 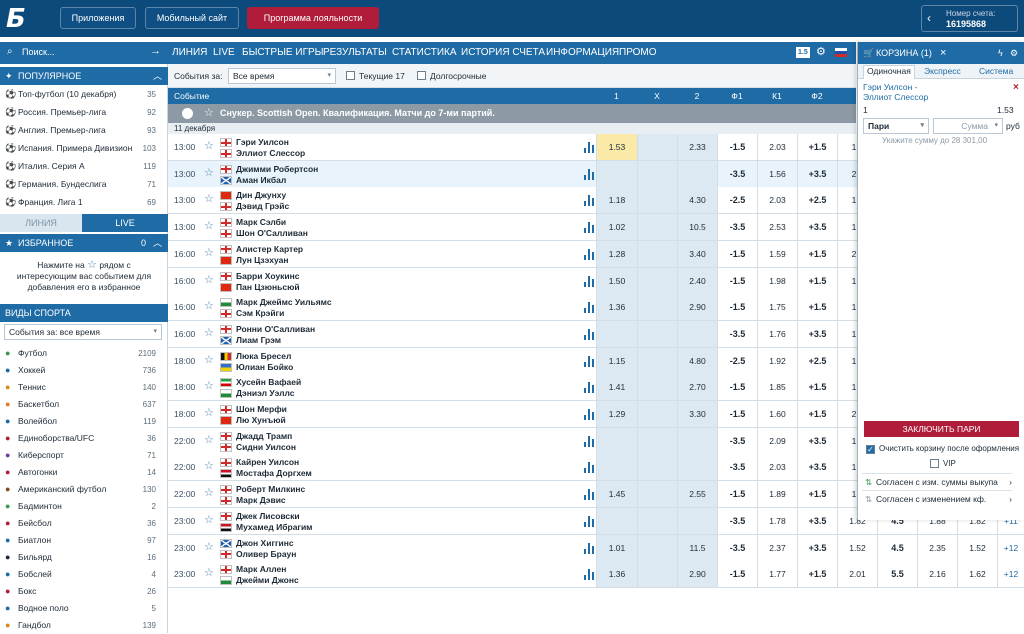 What do you see at coordinates (424, 53) in the screenshot?
I see `nav-statistics: СТАТИСТИКА` at bounding box center [424, 53].